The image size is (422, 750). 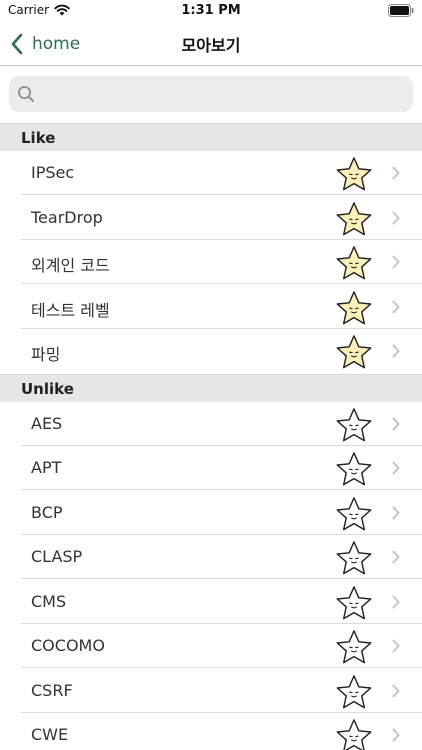 What do you see at coordinates (68, 645) in the screenshot?
I see `list-item-label: COCOMO` at bounding box center [68, 645].